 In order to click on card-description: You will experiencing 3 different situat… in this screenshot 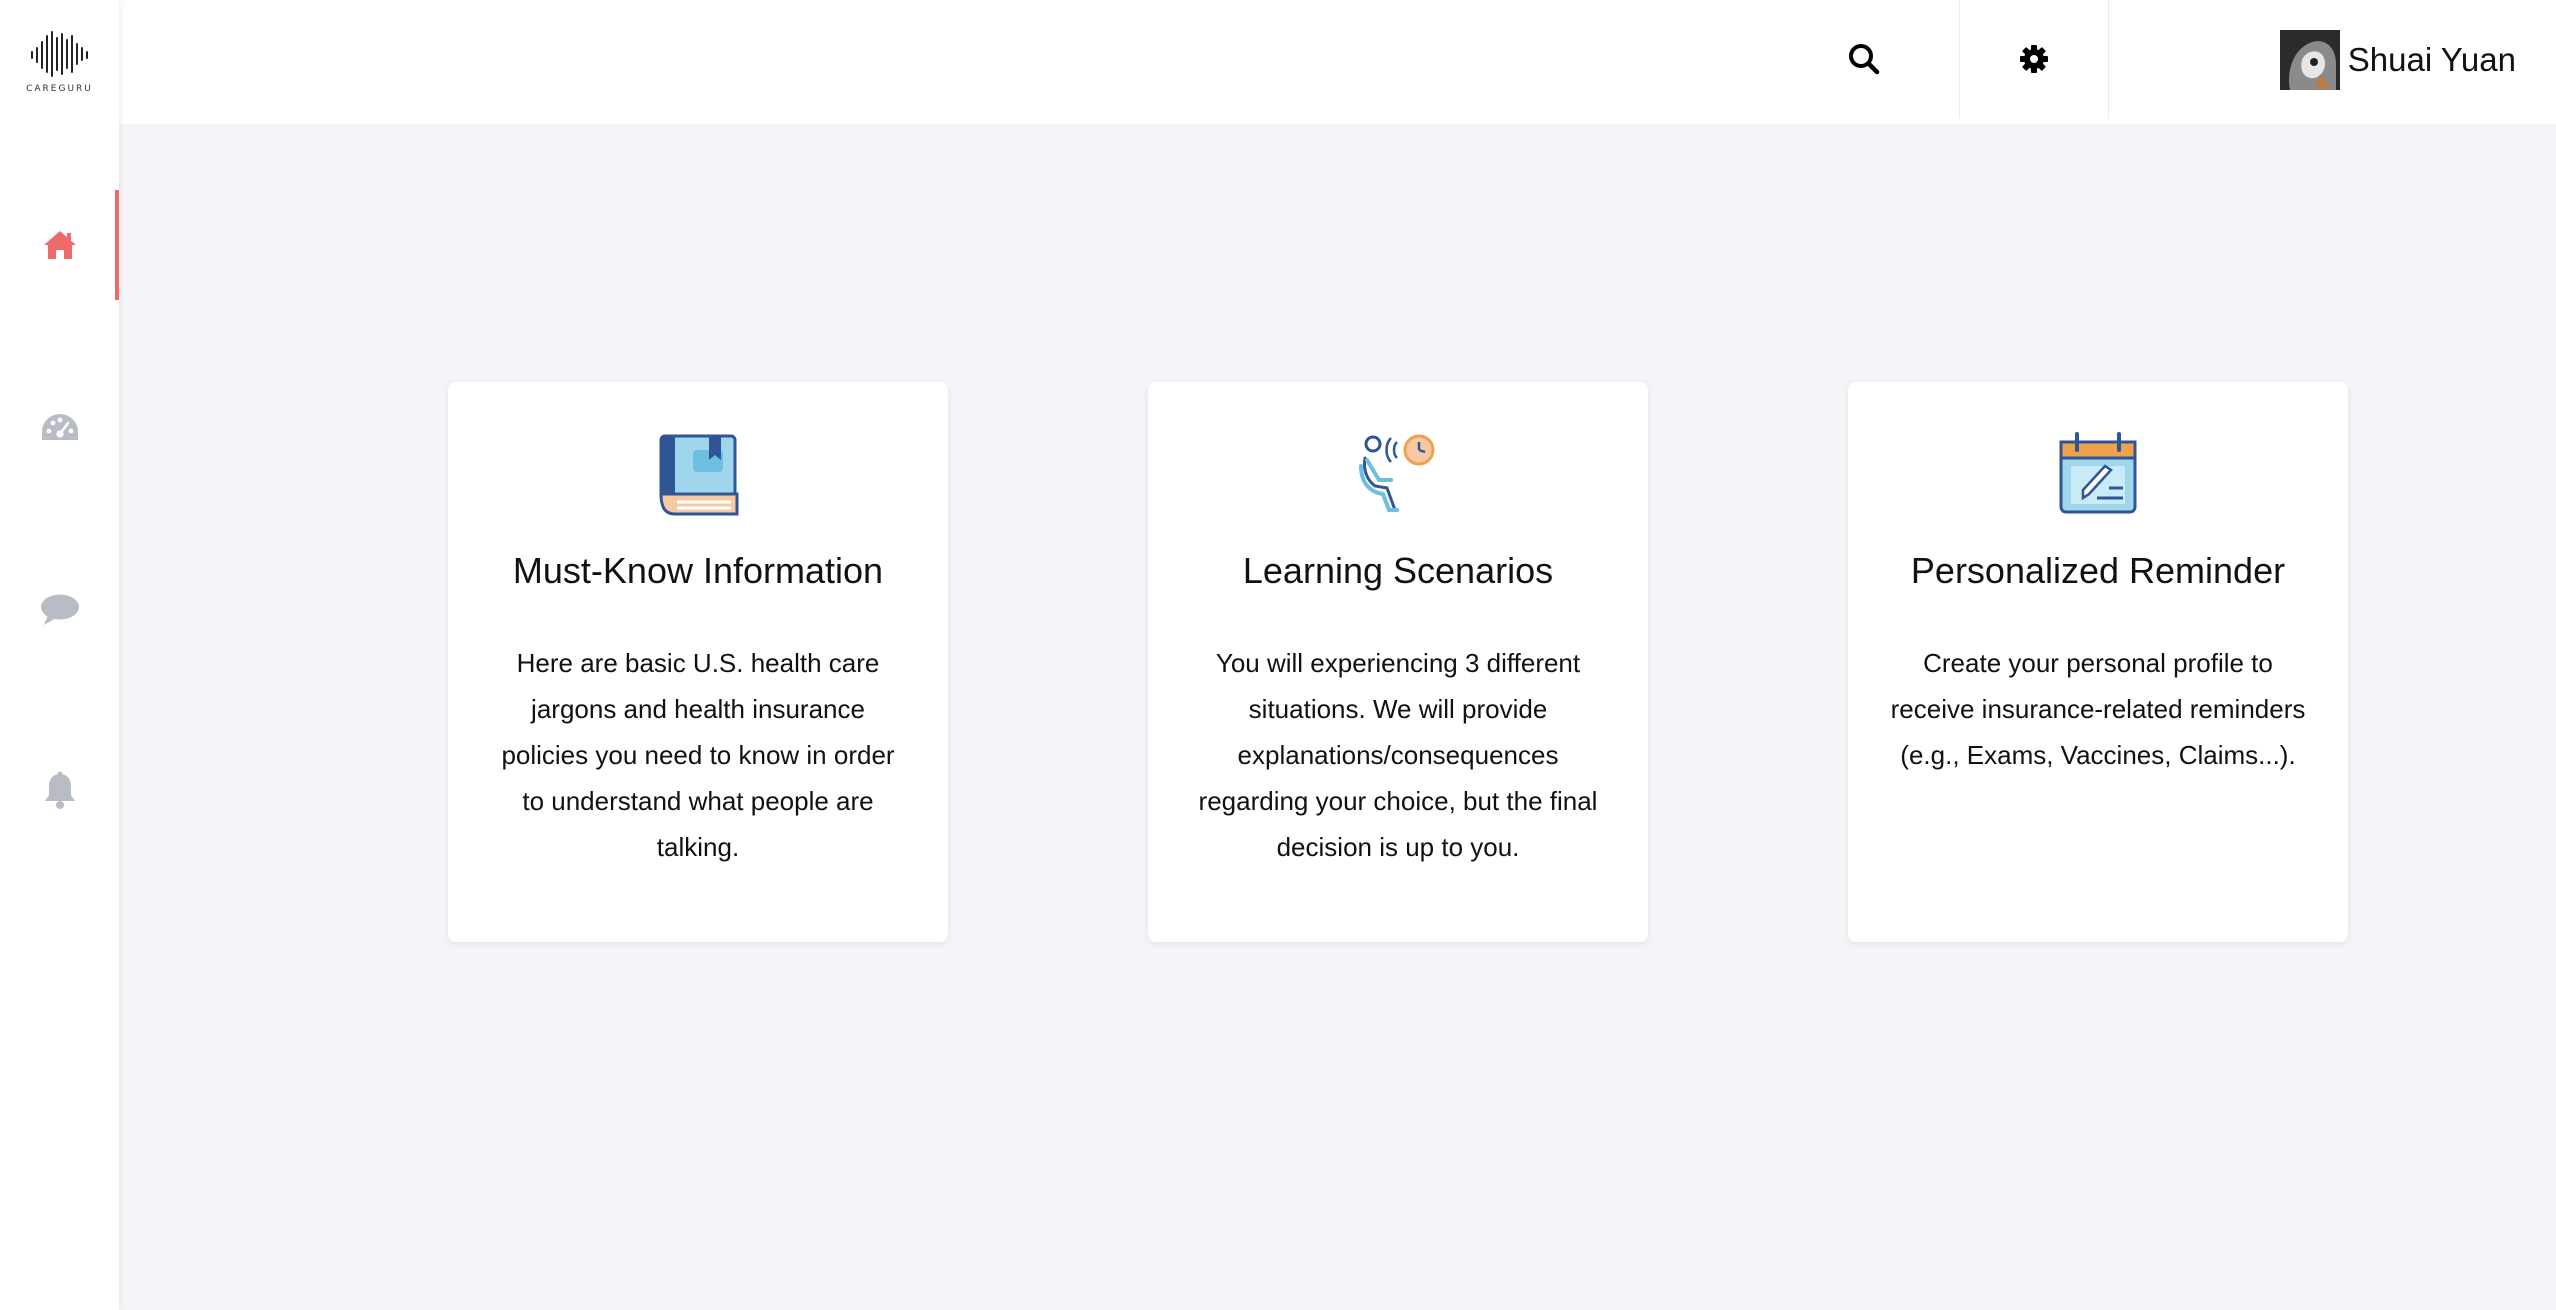, I will do `click(1398, 755)`.